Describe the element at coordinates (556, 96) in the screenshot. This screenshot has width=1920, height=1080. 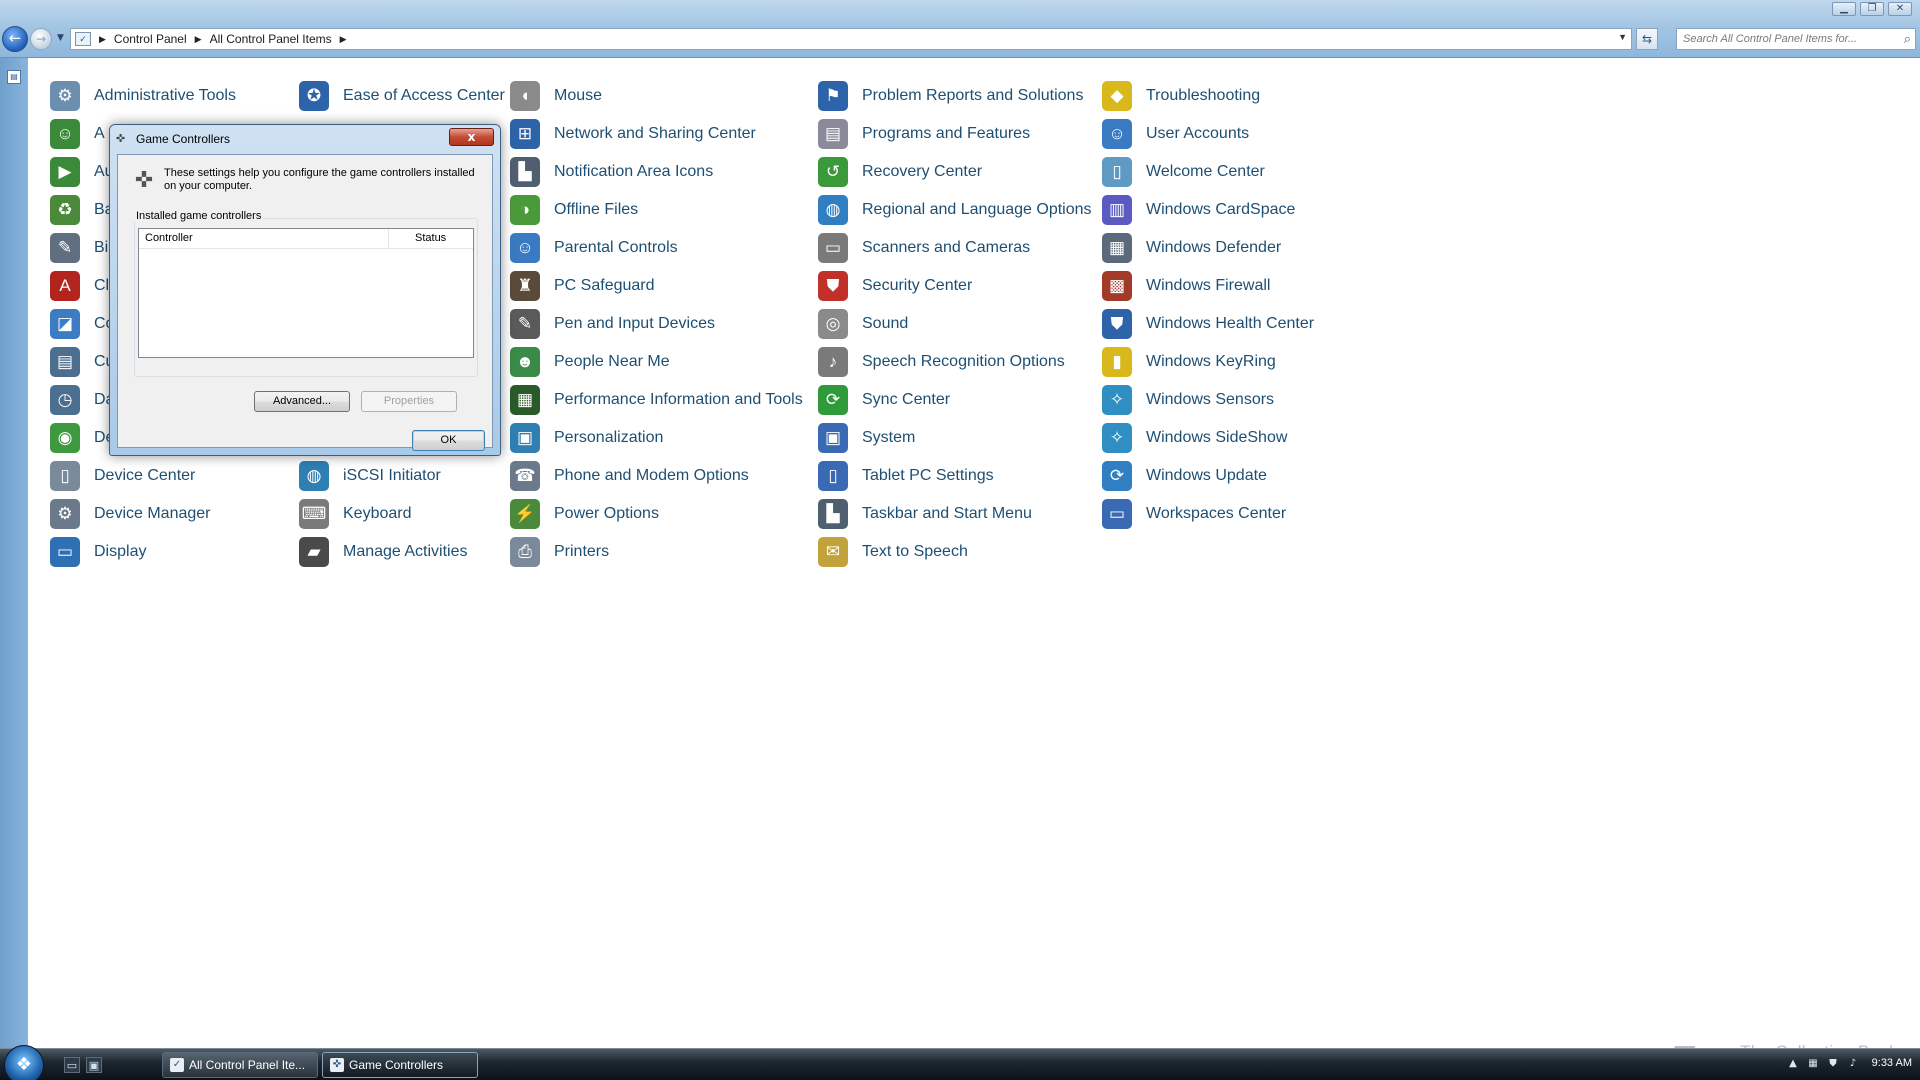
I see `control-panel-item: ◖ Mouse` at that location.